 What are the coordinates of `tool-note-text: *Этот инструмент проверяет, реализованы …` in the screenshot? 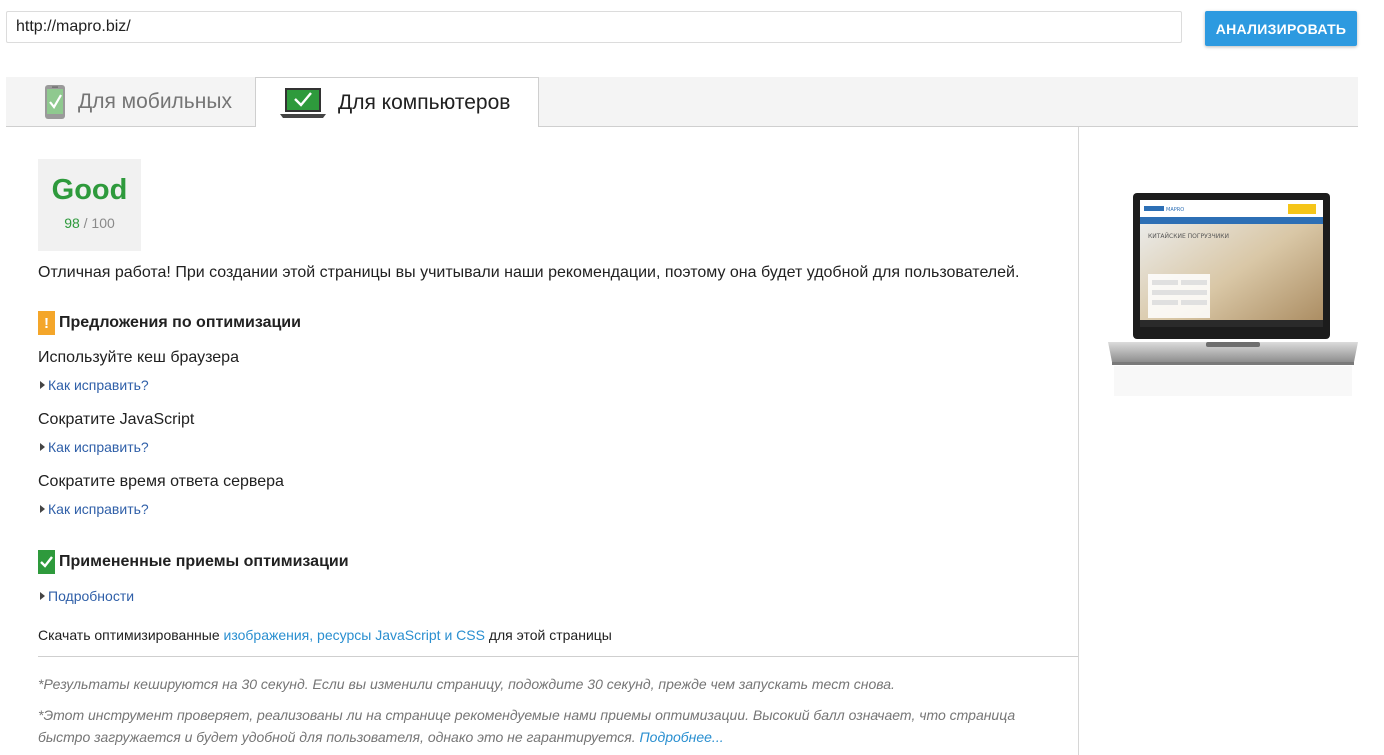 It's located at (527, 726).